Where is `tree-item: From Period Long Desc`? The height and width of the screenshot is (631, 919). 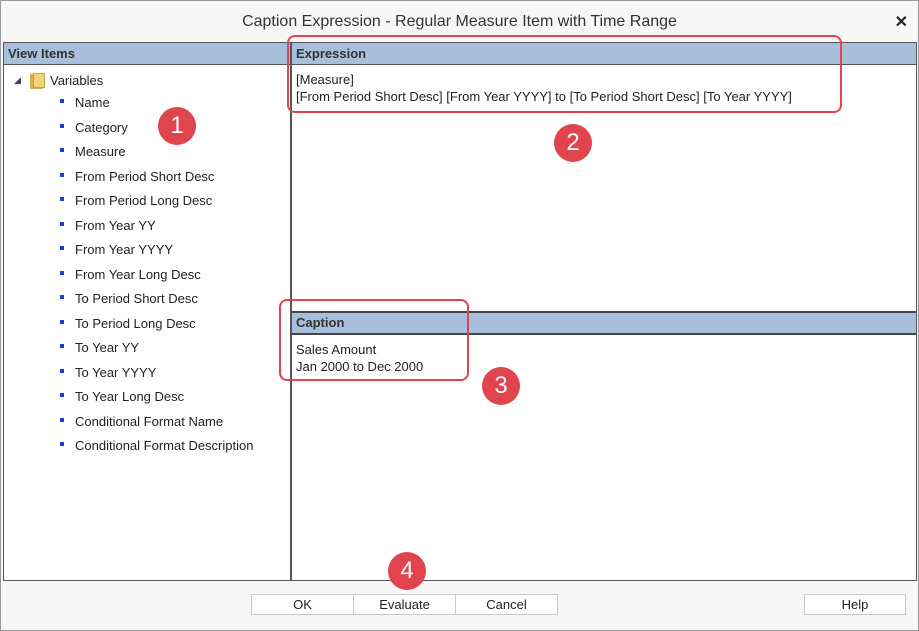 tree-item: From Period Long Desc is located at coordinates (156, 205).